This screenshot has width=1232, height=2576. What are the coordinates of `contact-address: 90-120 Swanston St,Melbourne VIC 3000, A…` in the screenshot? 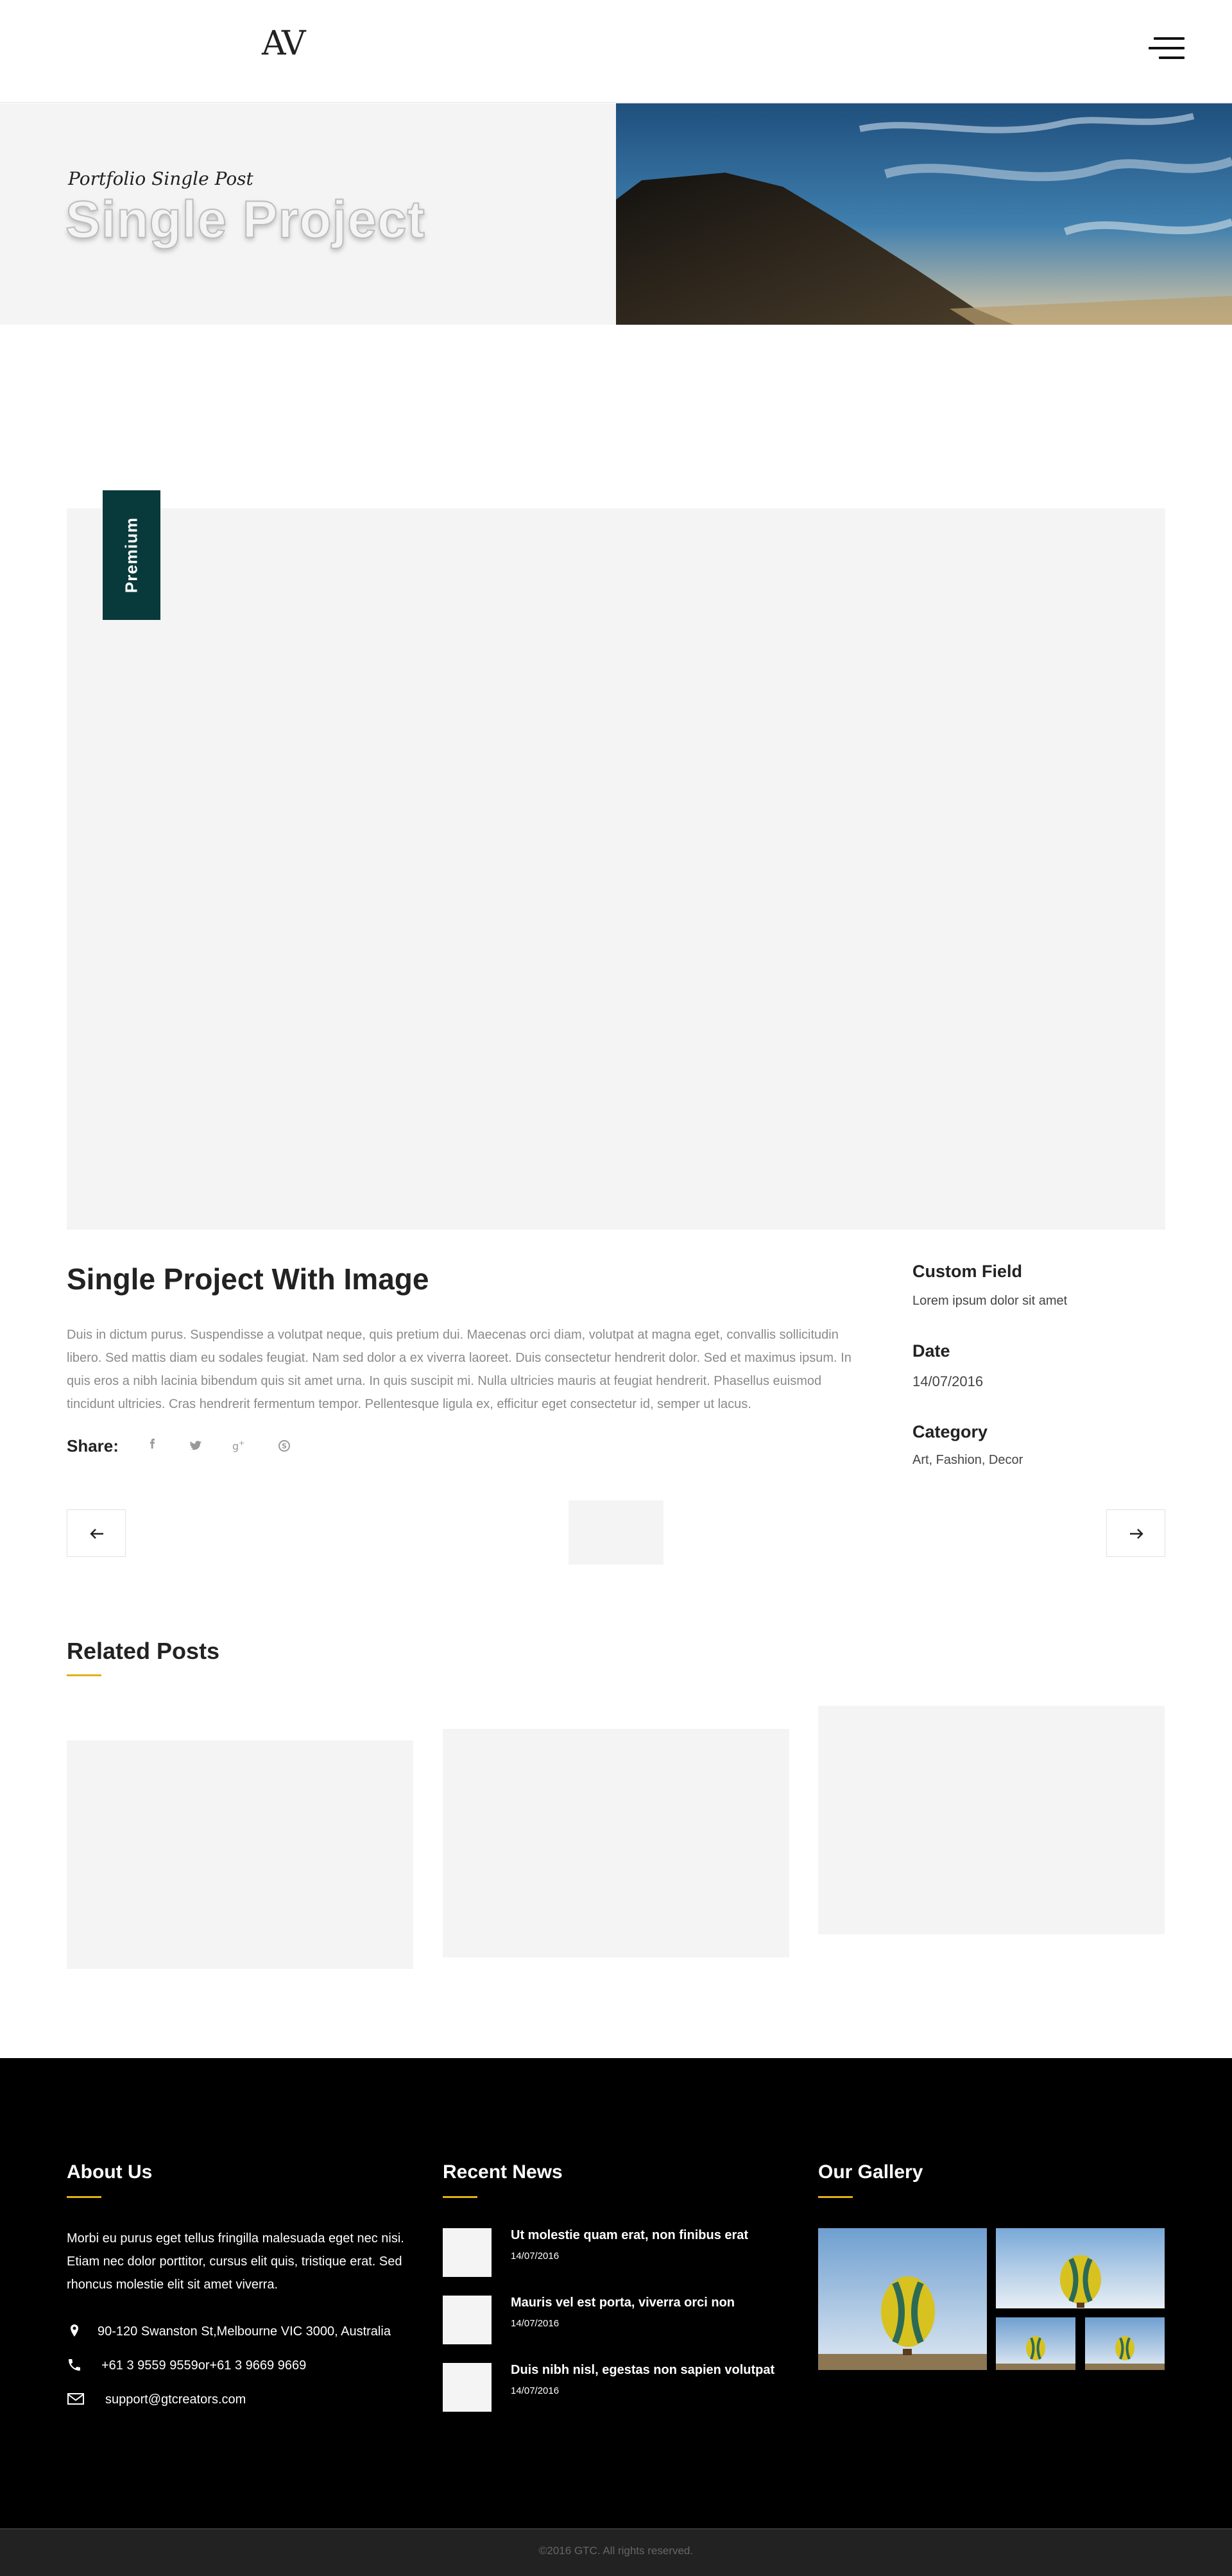 It's located at (245, 2331).